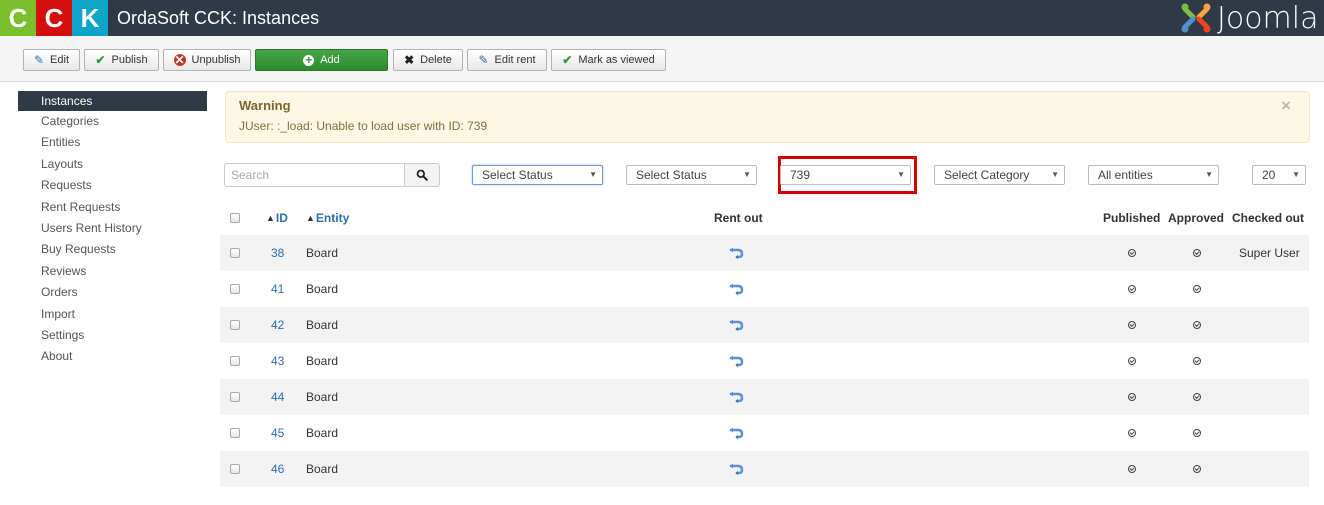 The width and height of the screenshot is (1324, 505). I want to click on sidebar-item-orders: Orders, so click(112, 292).